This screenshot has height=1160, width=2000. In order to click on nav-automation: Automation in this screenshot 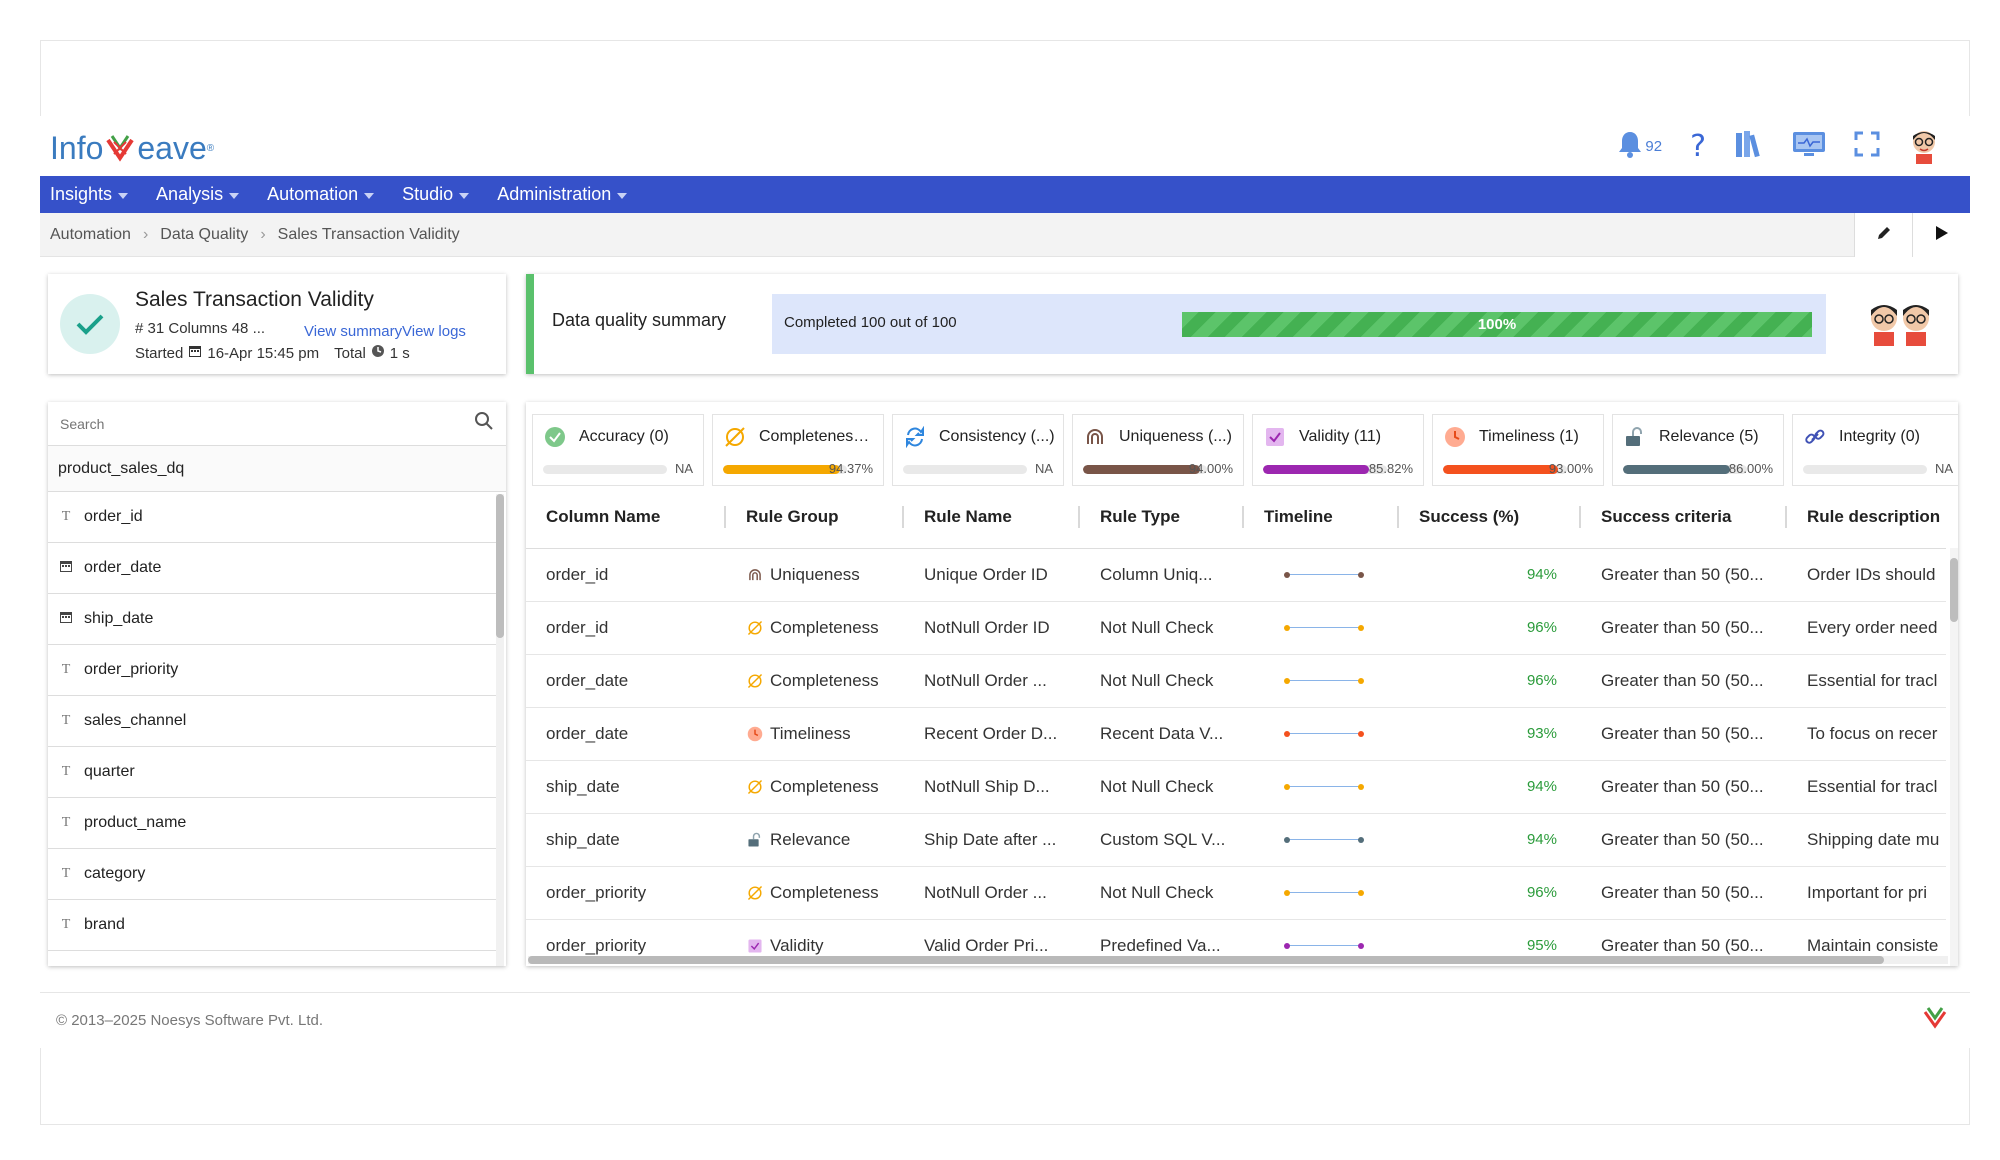, I will do `click(321, 194)`.